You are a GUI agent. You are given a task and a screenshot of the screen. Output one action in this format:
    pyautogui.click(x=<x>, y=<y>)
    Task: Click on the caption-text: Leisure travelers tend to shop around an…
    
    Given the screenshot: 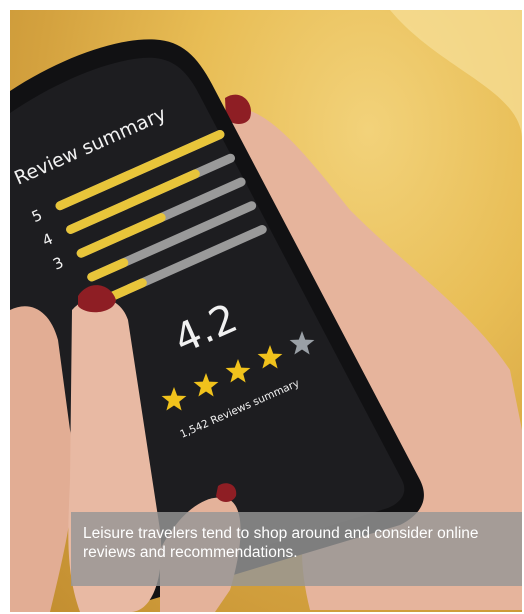 What is the action you would take?
    pyautogui.click(x=281, y=543)
    